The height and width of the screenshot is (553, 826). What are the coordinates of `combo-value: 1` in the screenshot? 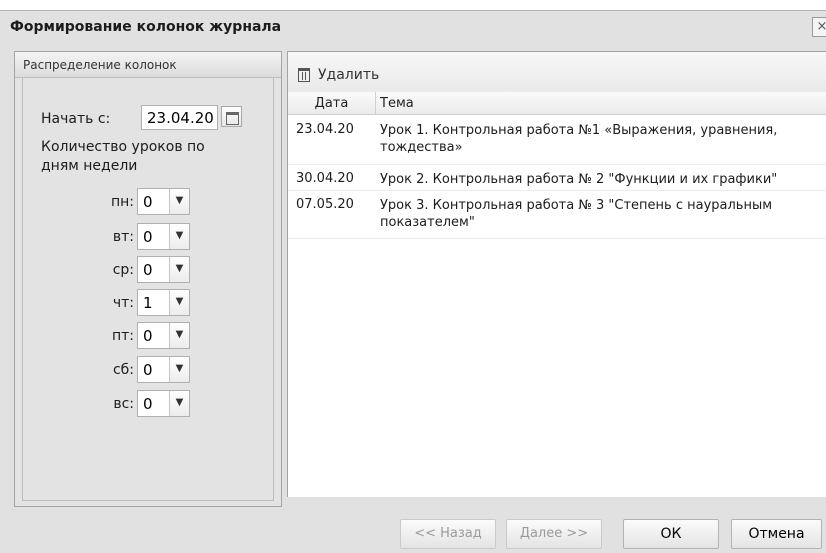 It's located at (148, 303).